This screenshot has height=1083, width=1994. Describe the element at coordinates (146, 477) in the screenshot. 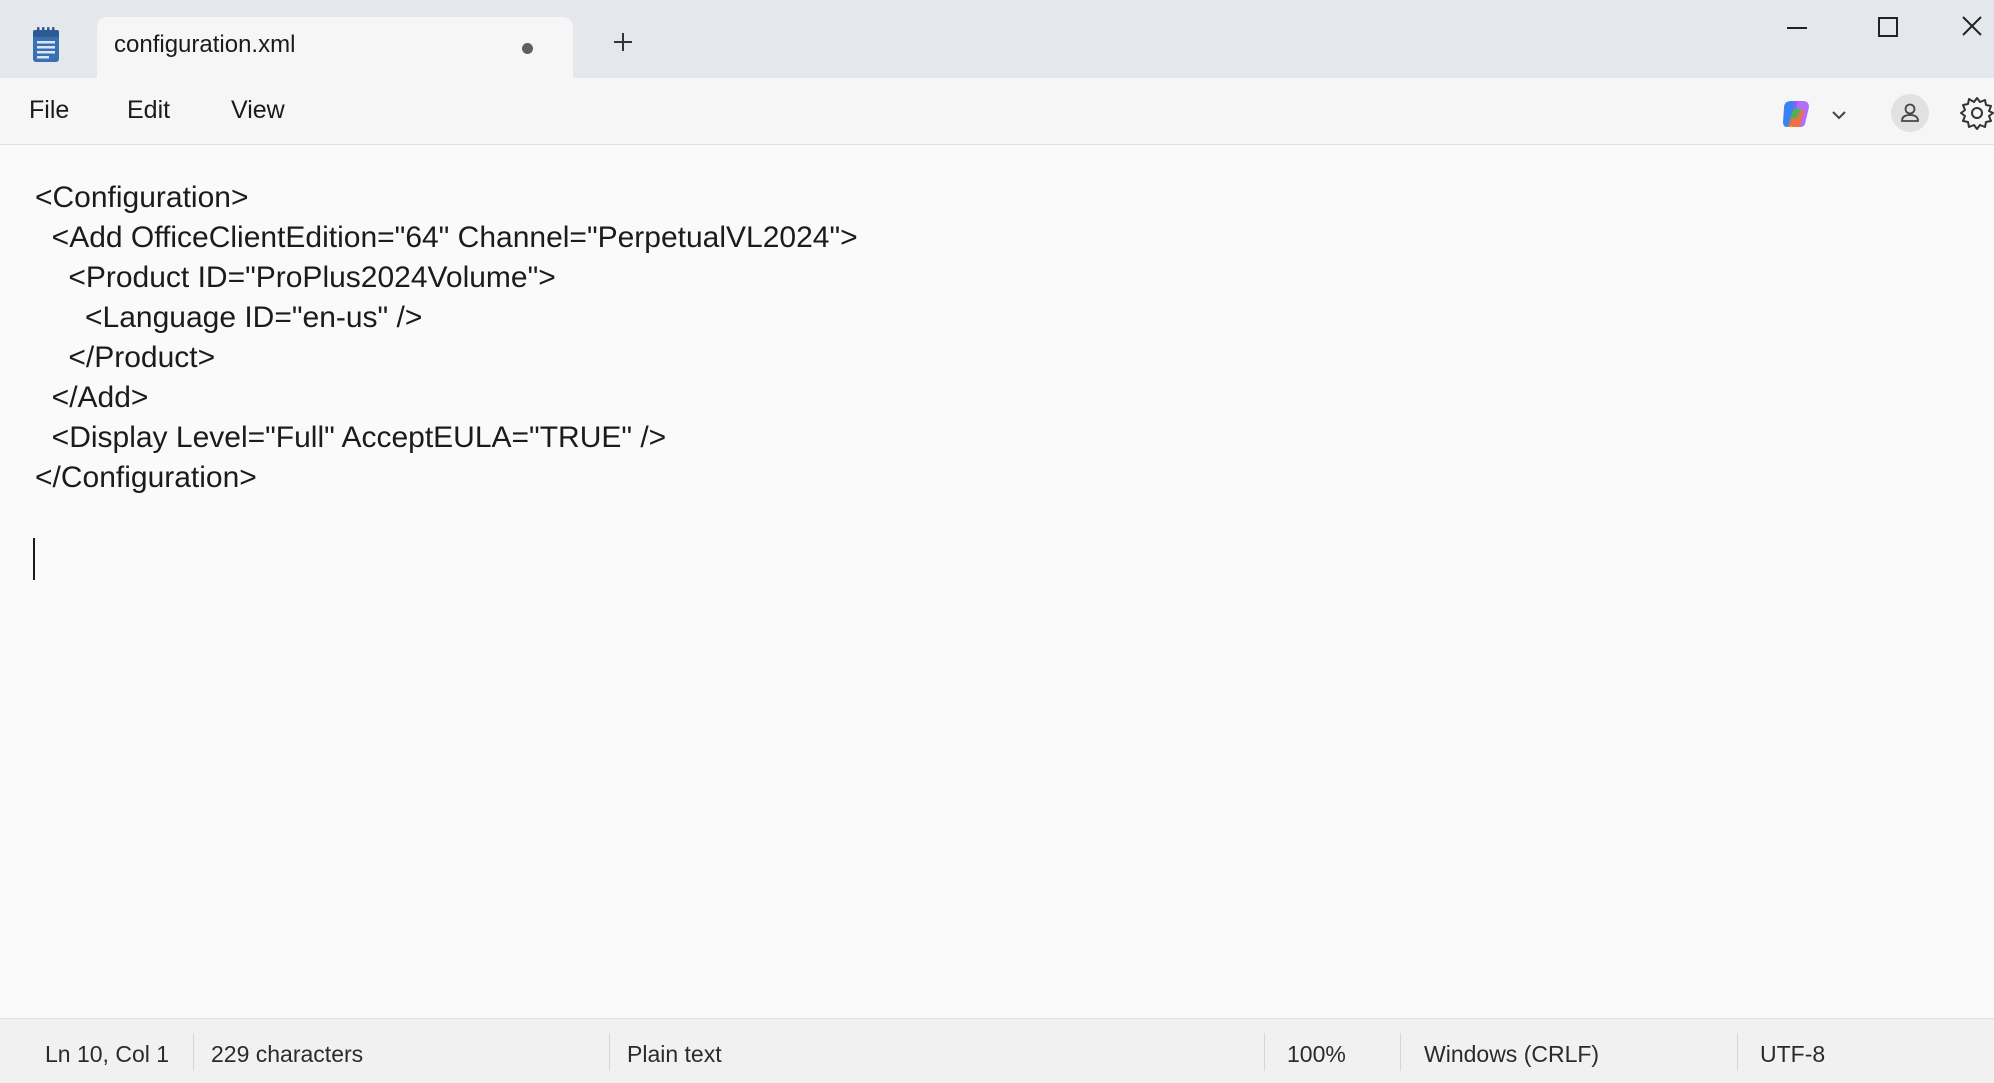

I see `editor-line-8: </Configuration>` at that location.